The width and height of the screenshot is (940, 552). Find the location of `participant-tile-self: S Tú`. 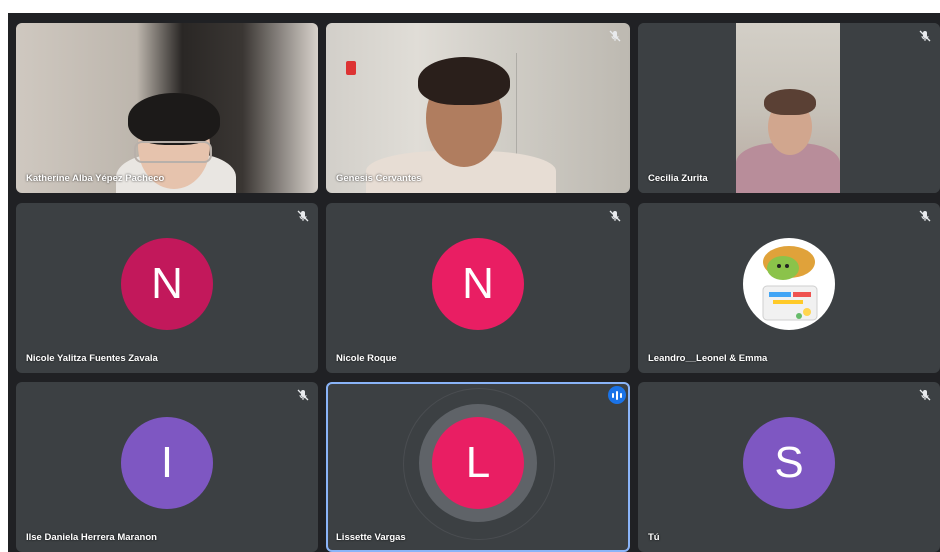

participant-tile-self: S Tú is located at coordinates (789, 467).